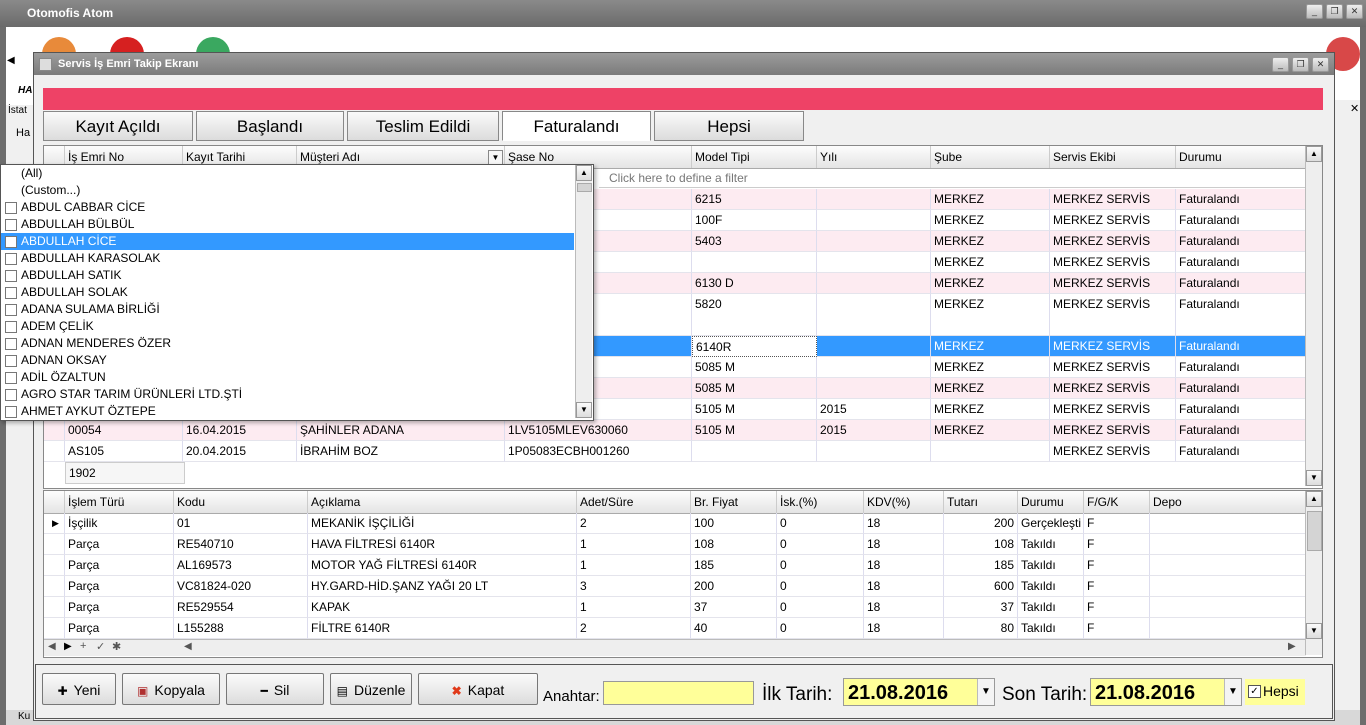 Image resolution: width=1366 pixels, height=725 pixels. What do you see at coordinates (241, 586) in the screenshot?
I see `detail-cell: VC81824-020` at bounding box center [241, 586].